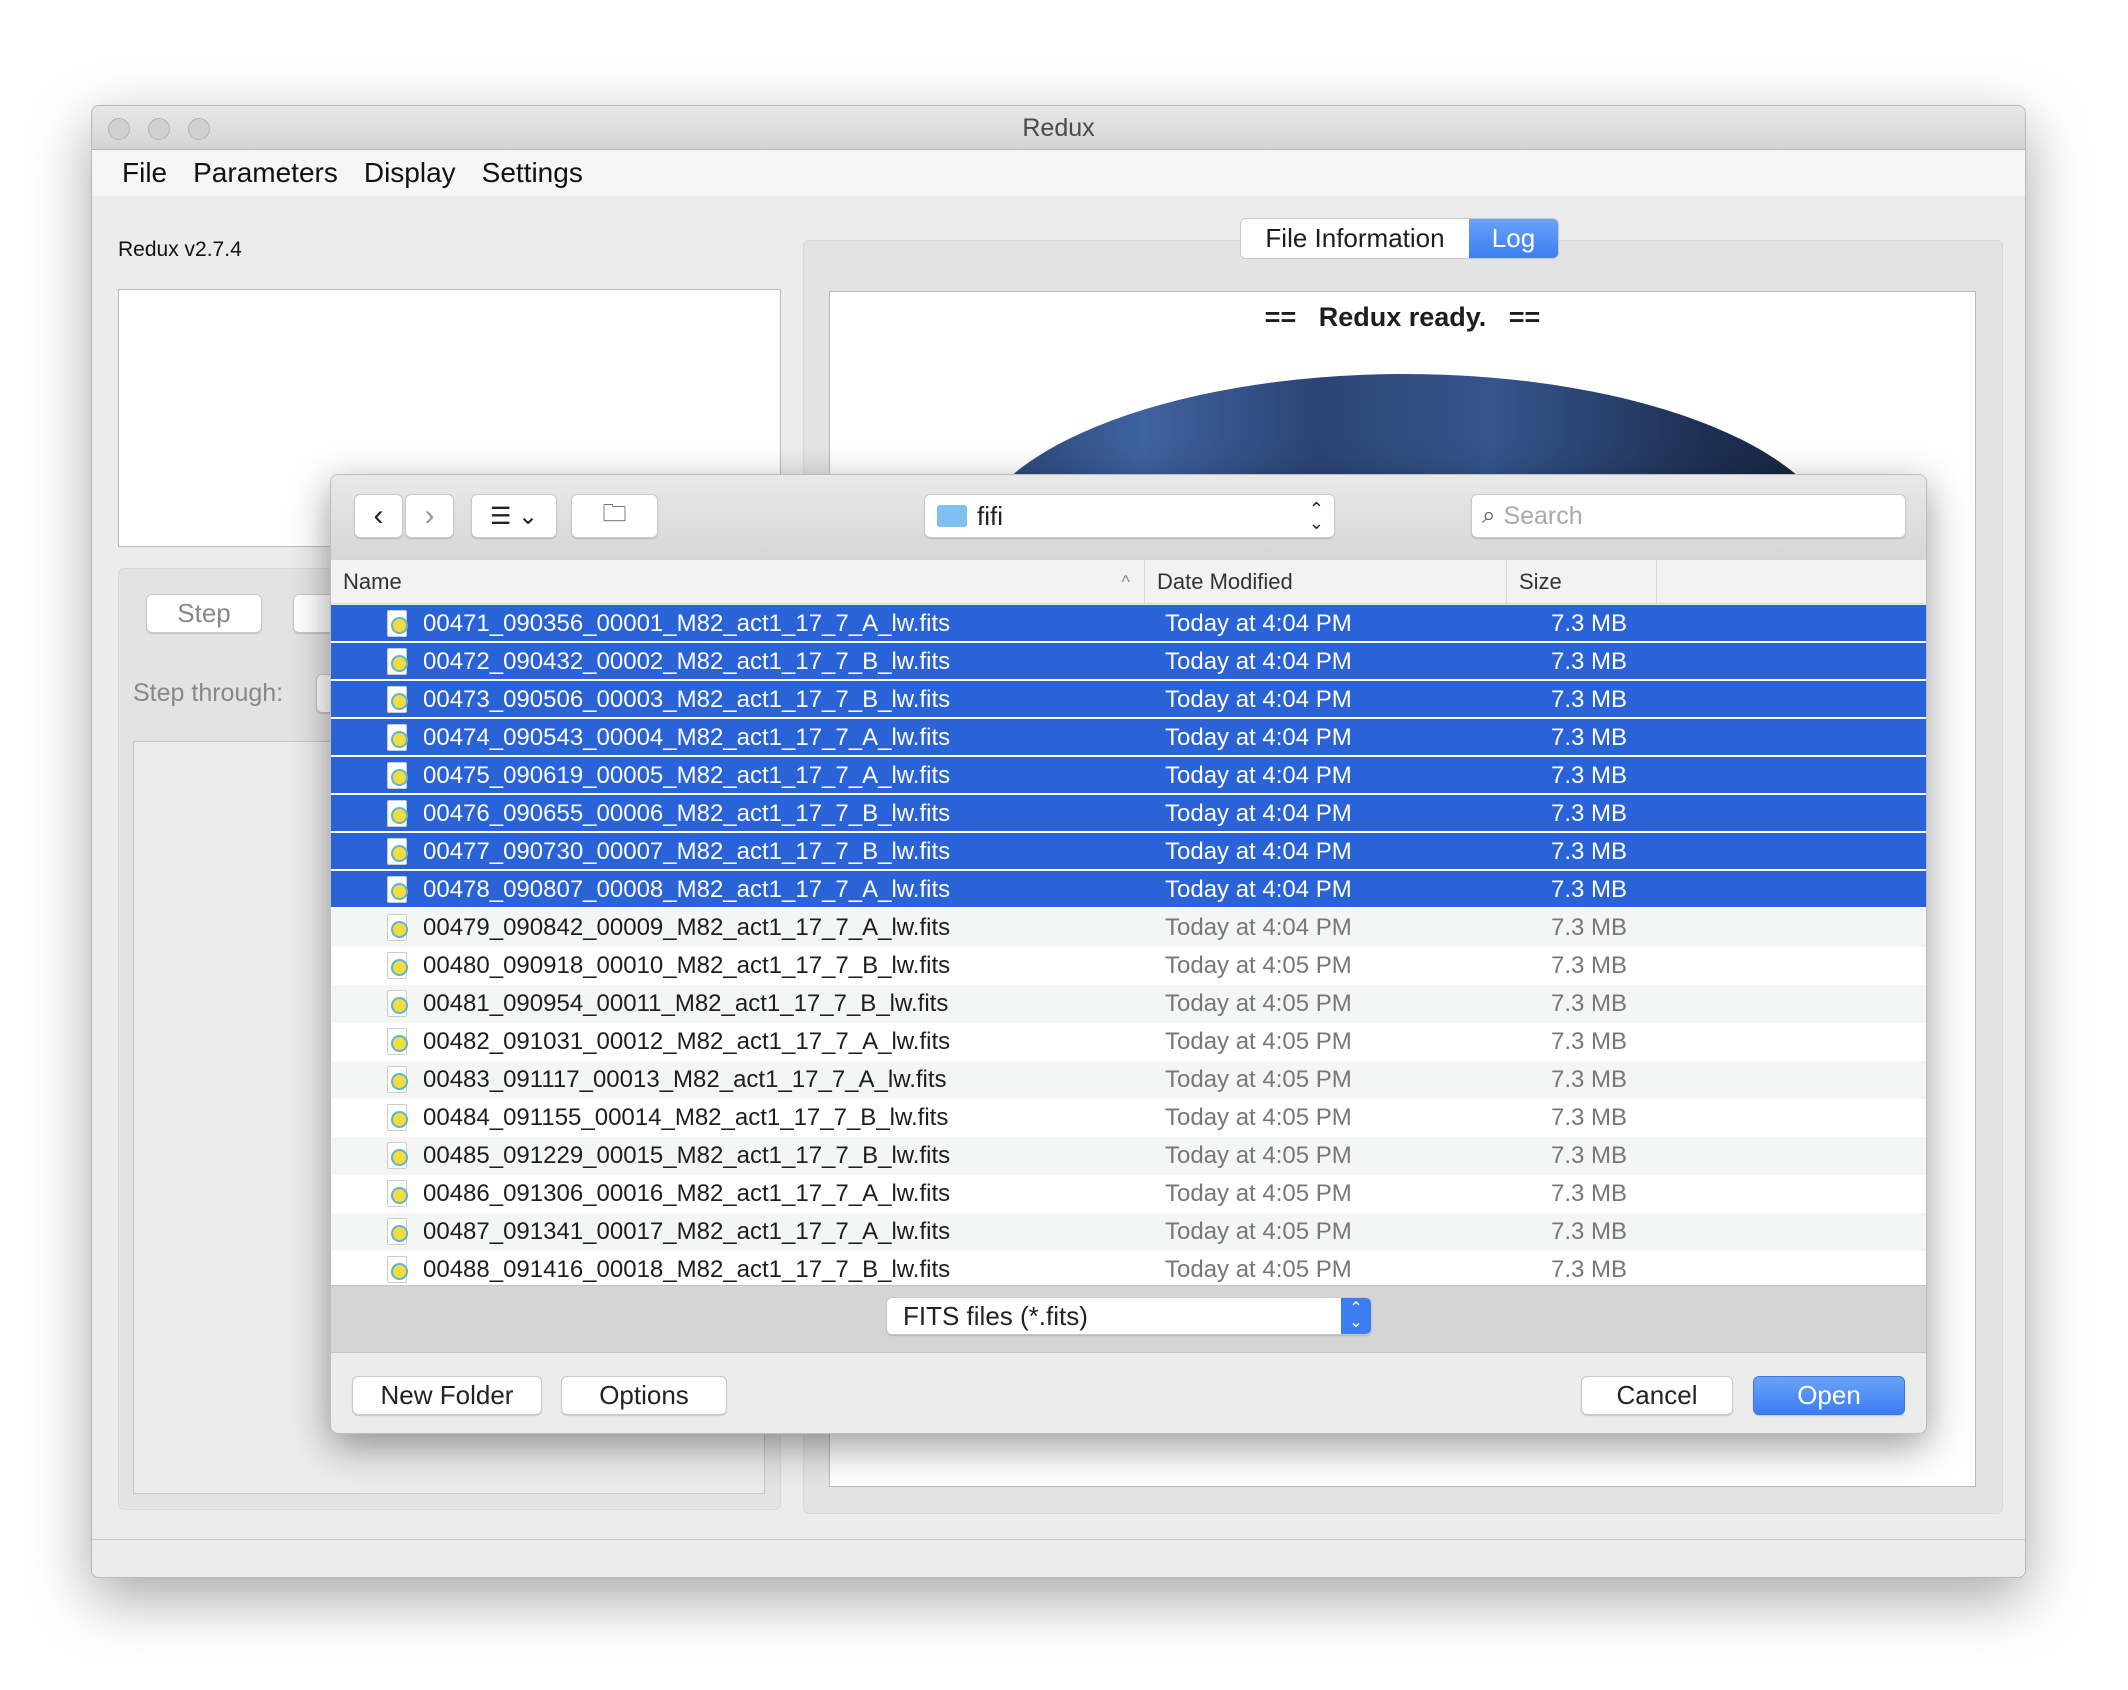 The height and width of the screenshot is (1690, 2128). I want to click on minimize-window-button, so click(159, 129).